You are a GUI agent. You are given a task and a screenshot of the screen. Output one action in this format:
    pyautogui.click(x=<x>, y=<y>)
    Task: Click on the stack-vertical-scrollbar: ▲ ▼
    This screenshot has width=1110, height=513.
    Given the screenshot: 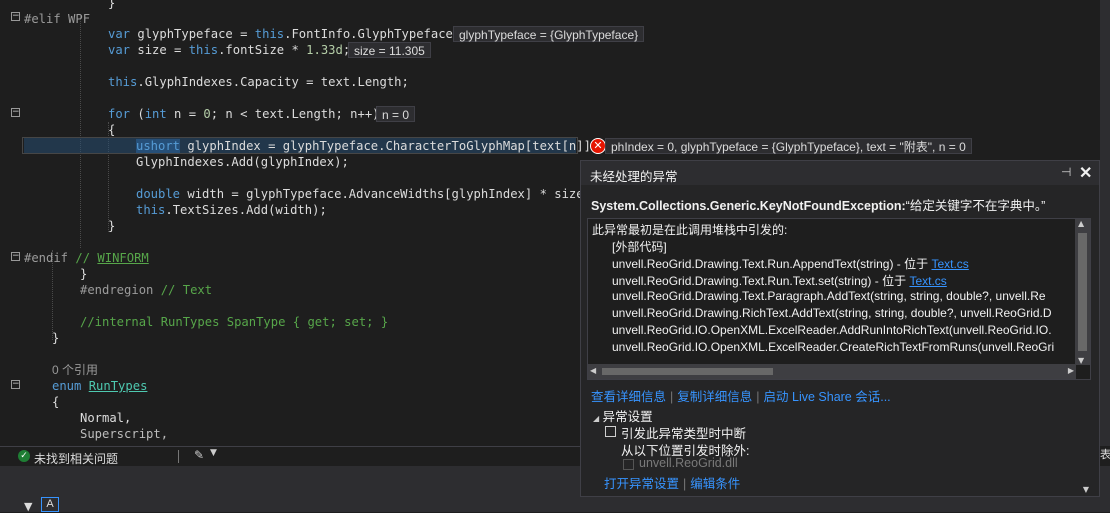 What is the action you would take?
    pyautogui.click(x=1082, y=292)
    